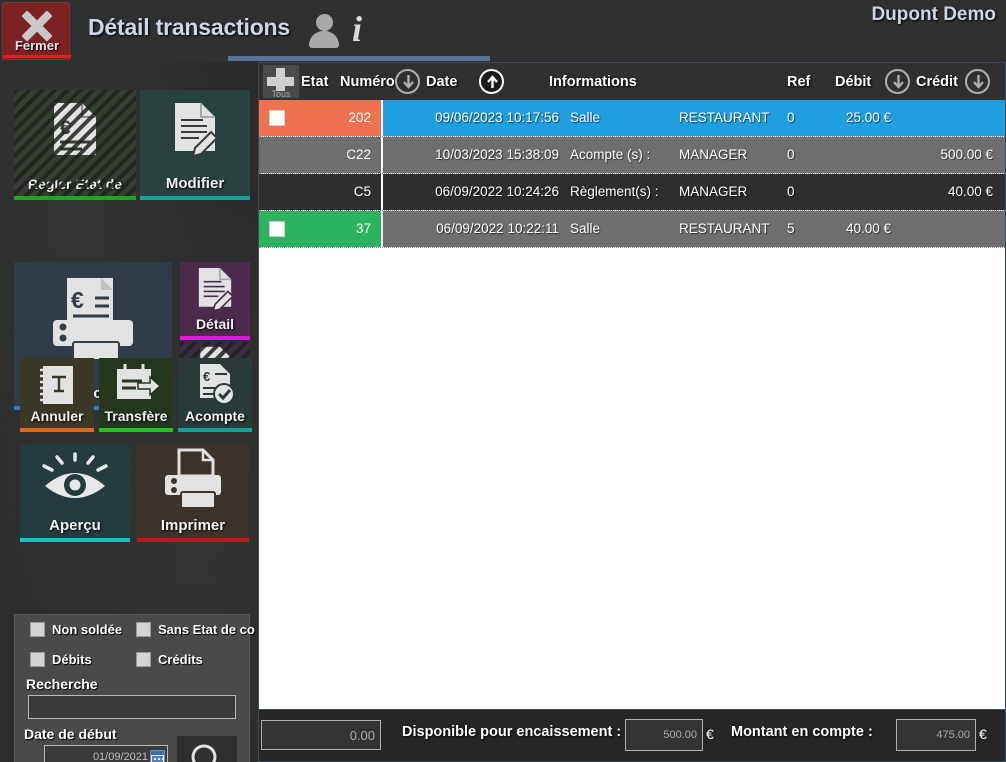 Image resolution: width=1006 pixels, height=762 pixels. What do you see at coordinates (281, 82) in the screenshot?
I see `select-all-button: Tous` at bounding box center [281, 82].